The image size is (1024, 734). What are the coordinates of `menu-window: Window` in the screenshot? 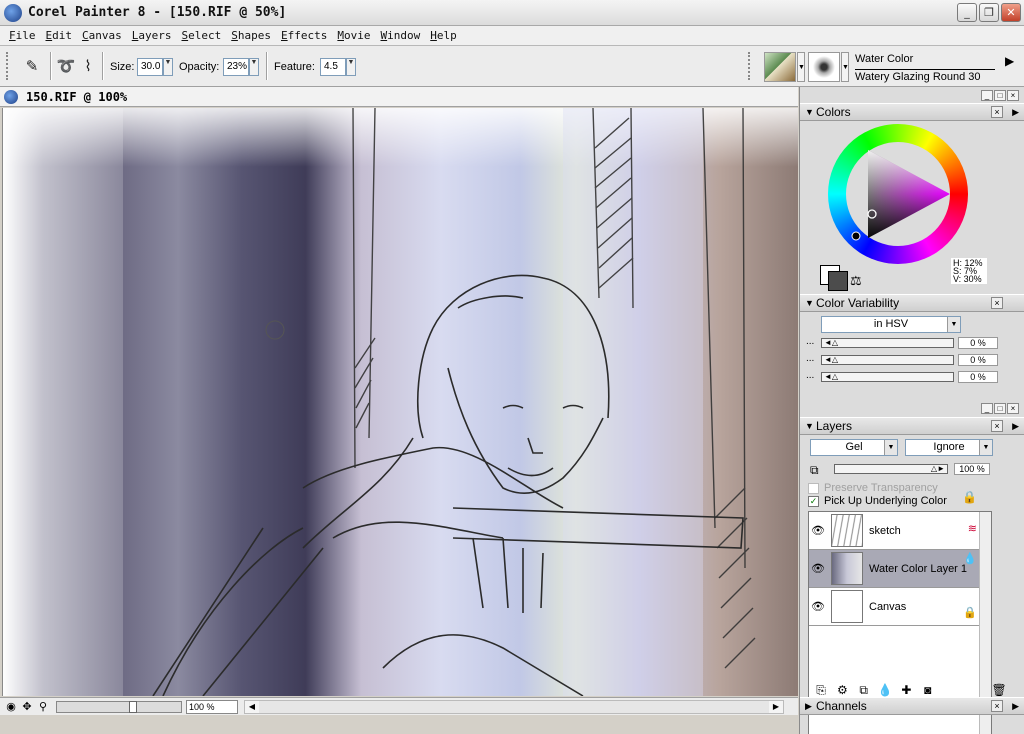 It's located at (401, 35).